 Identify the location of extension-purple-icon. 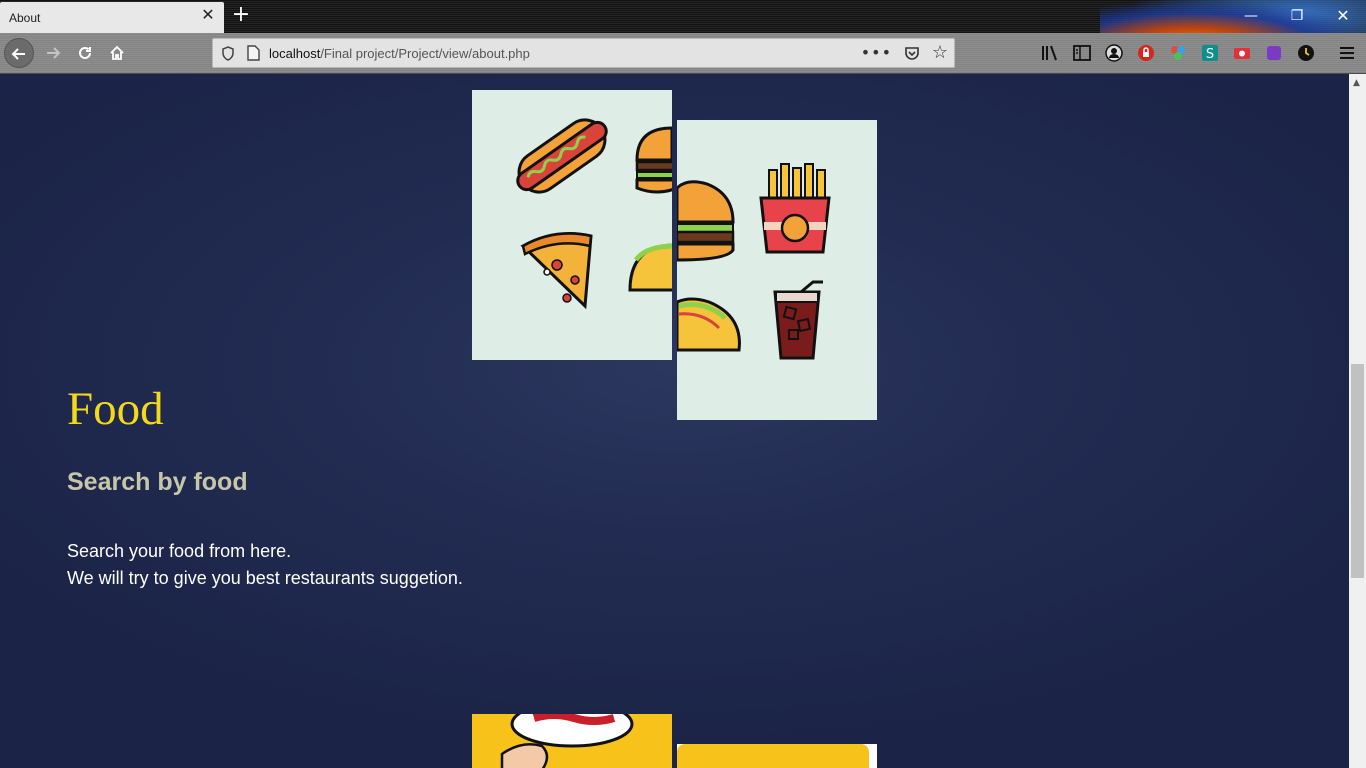
(1274, 53).